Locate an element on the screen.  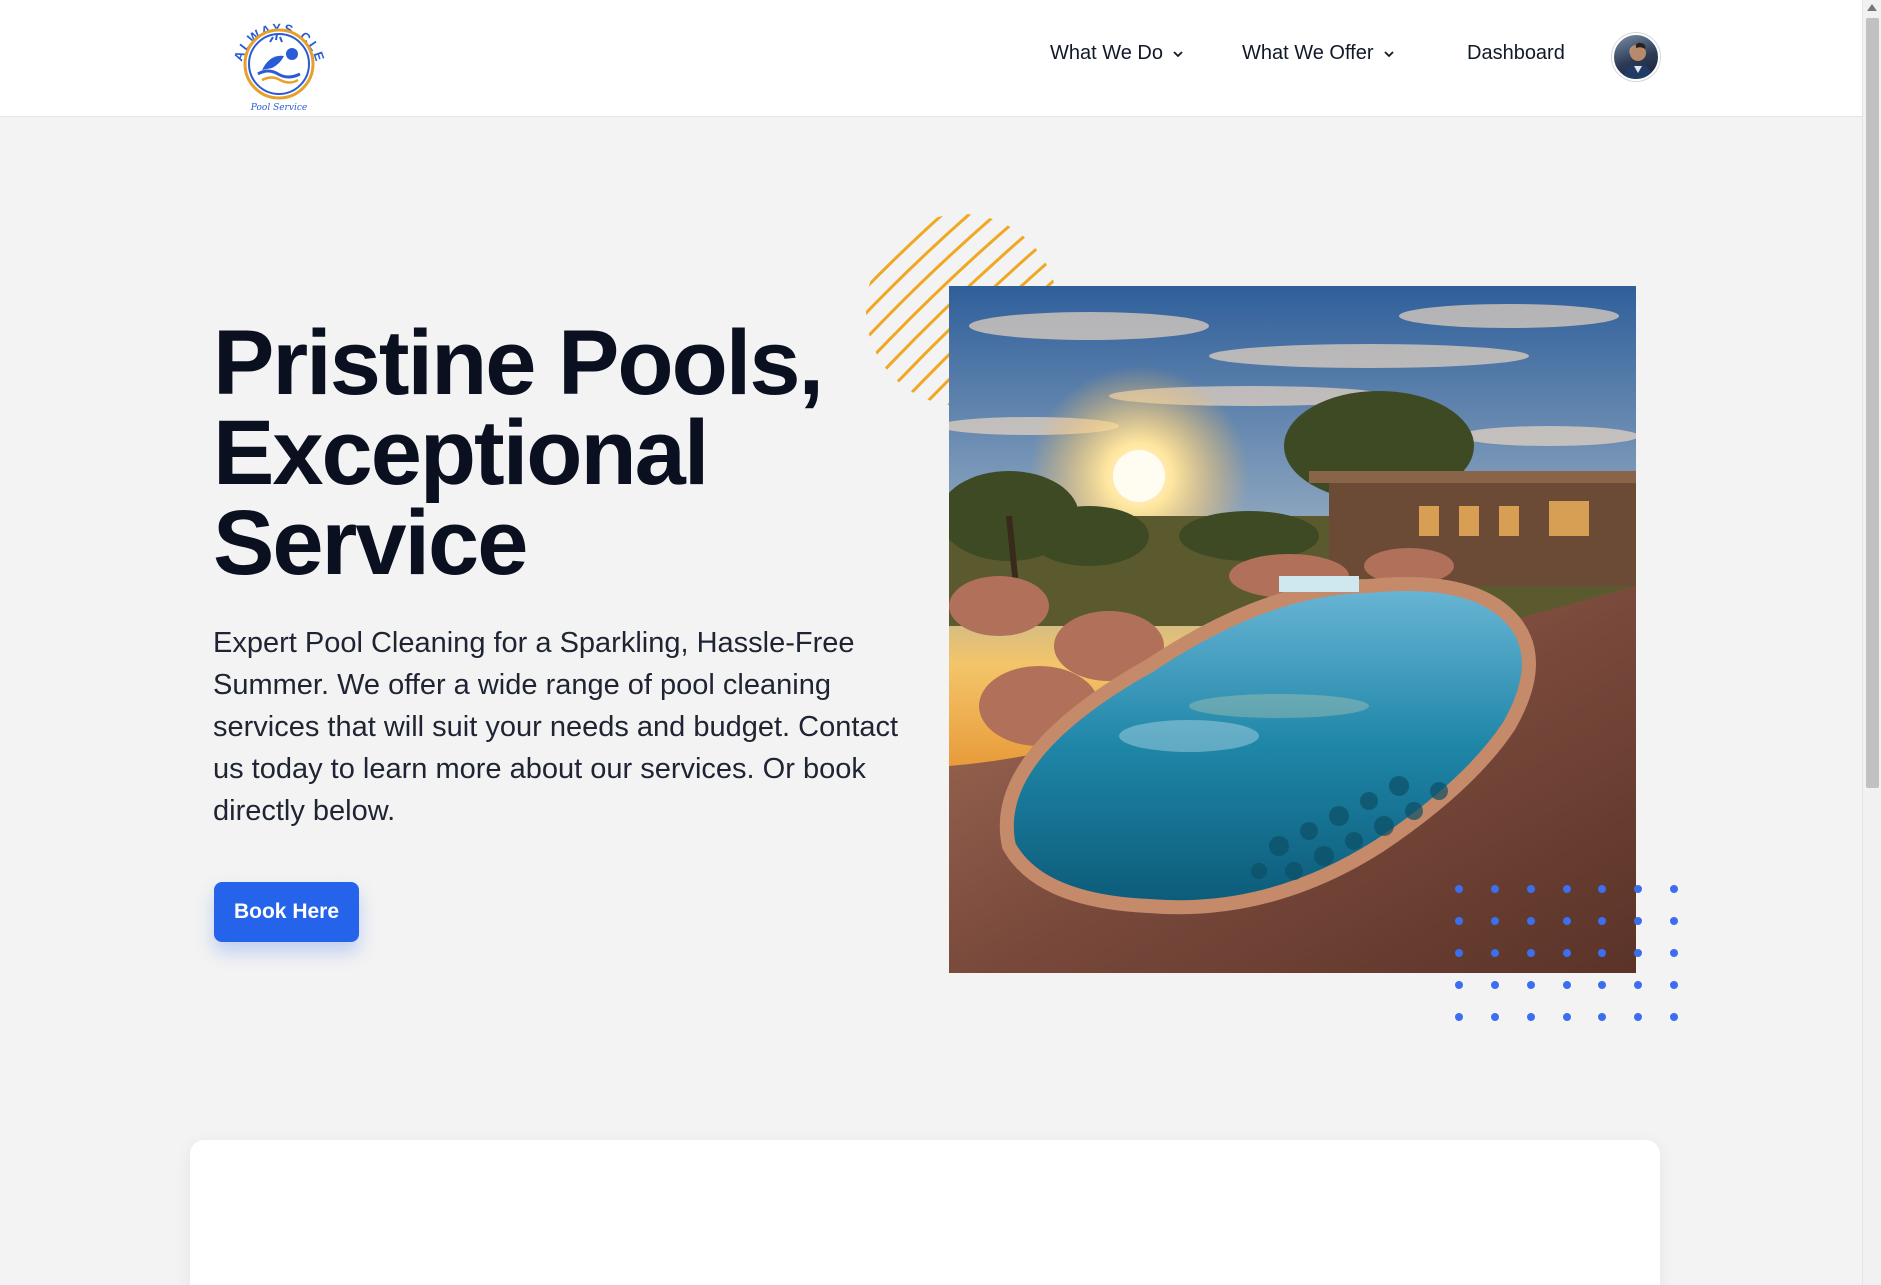
content-card is located at coordinates (925, 1212).